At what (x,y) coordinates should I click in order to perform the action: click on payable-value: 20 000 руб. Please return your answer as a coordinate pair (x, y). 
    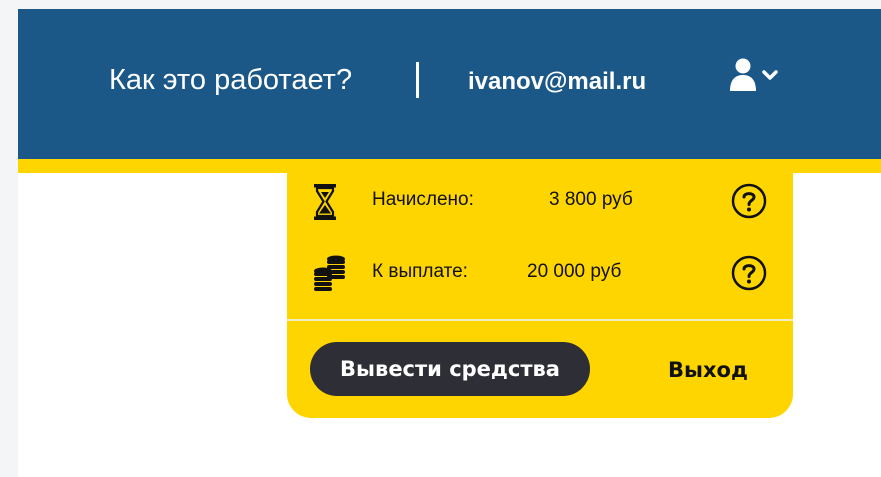
    Looking at the image, I should click on (574, 271).